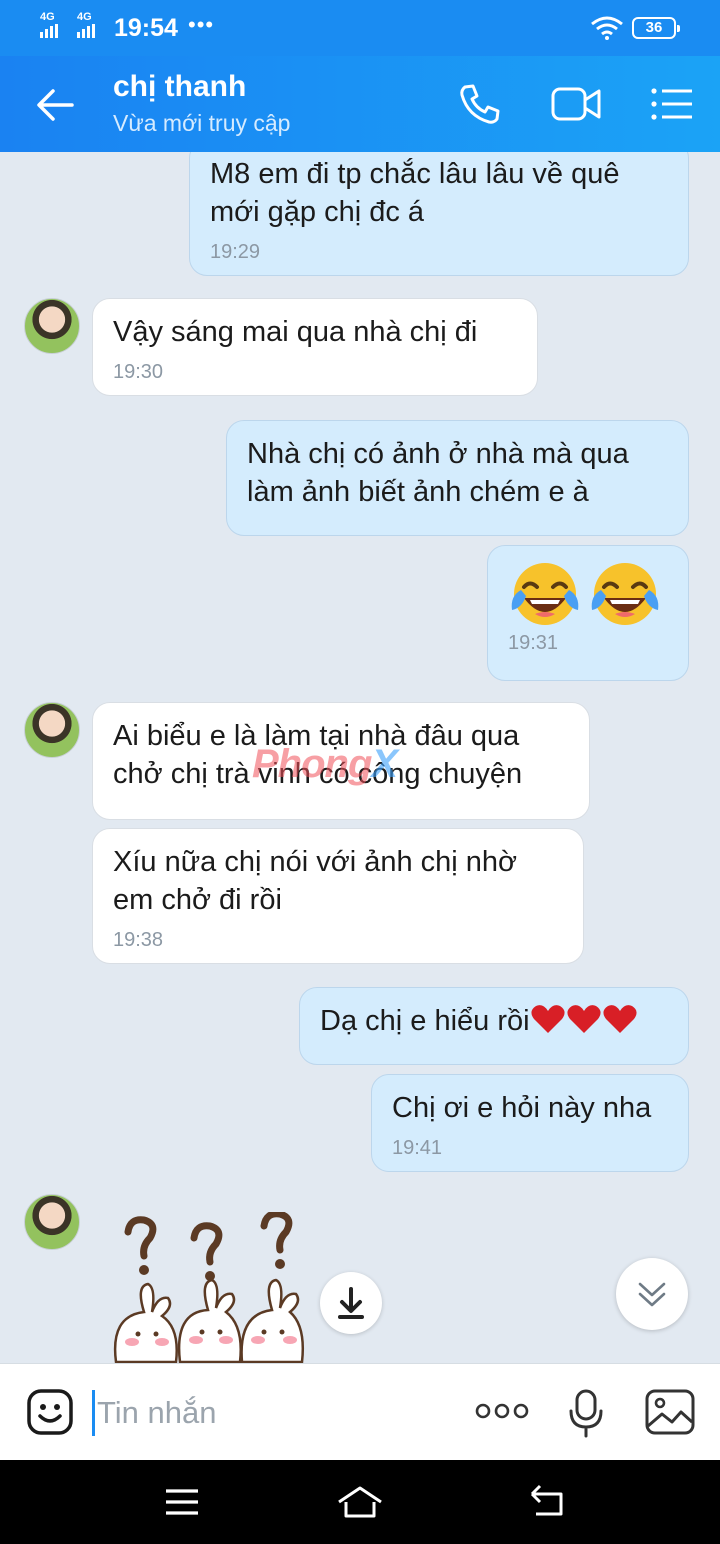 Image resolution: width=720 pixels, height=1544 pixels. Describe the element at coordinates (84, 17) in the screenshot. I see `network-type-2: 4G` at that location.